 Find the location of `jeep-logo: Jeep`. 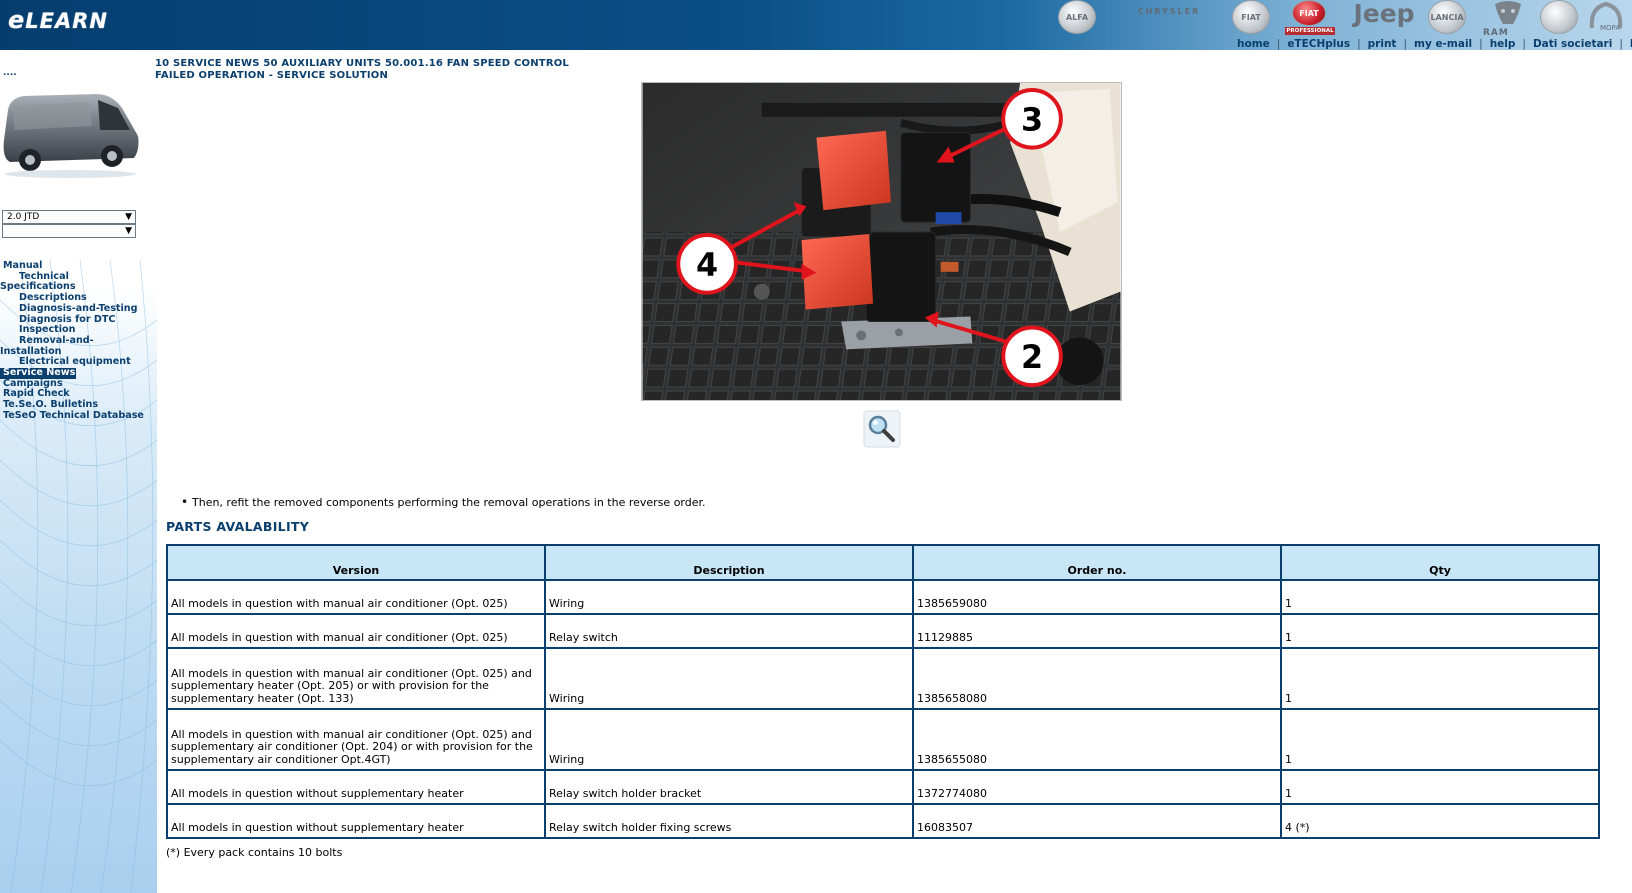

jeep-logo: Jeep is located at coordinates (1384, 15).